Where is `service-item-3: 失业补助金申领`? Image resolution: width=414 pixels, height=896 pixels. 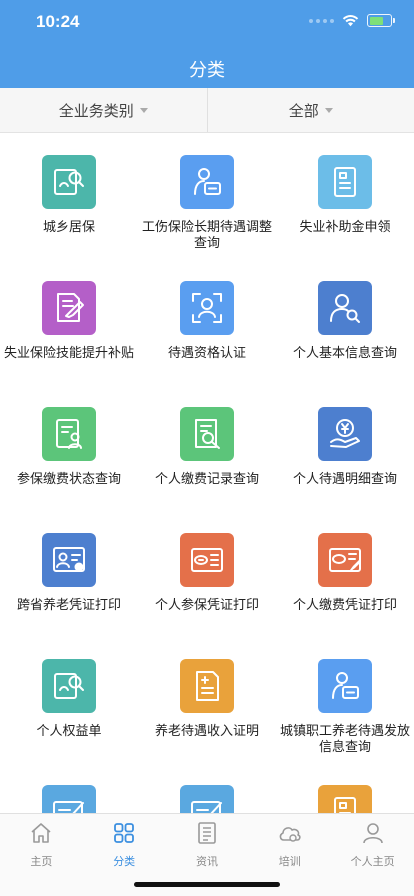 service-item-3: 失业补助金申领 is located at coordinates (345, 195).